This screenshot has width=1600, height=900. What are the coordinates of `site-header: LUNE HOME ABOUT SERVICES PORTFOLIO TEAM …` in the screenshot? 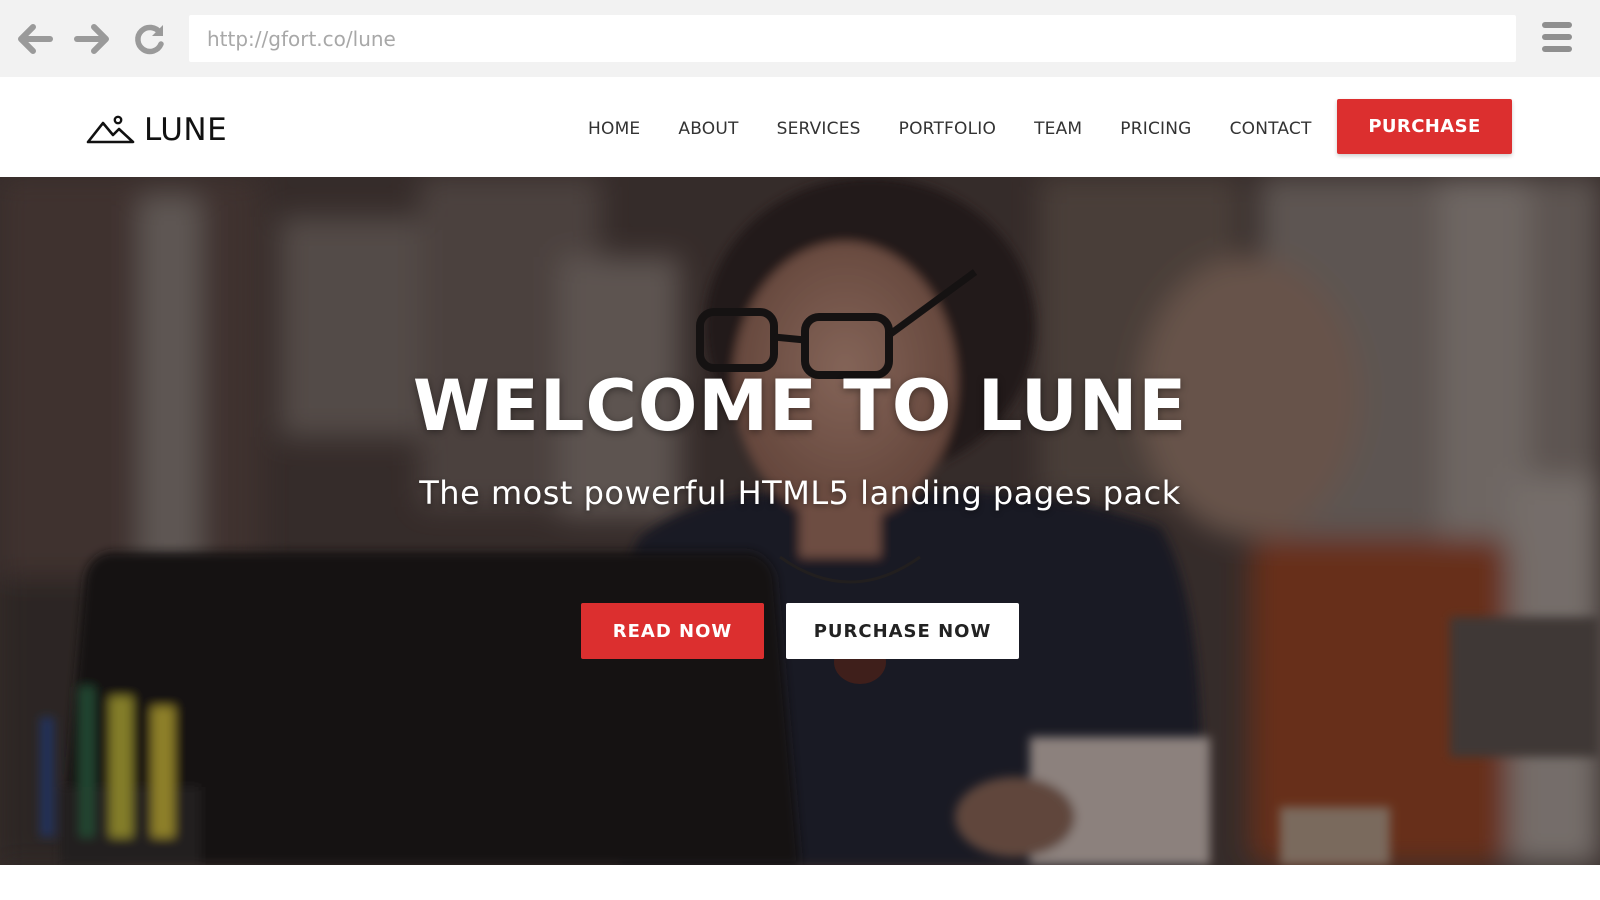 It's located at (800, 127).